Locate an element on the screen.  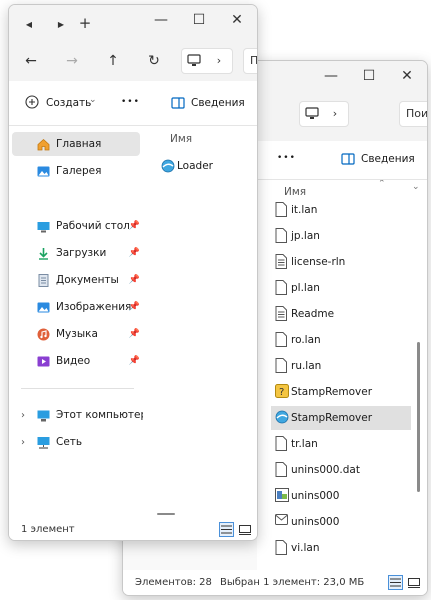
nav-item-downloads: Загрузки 📌 is located at coordinates (76, 253).